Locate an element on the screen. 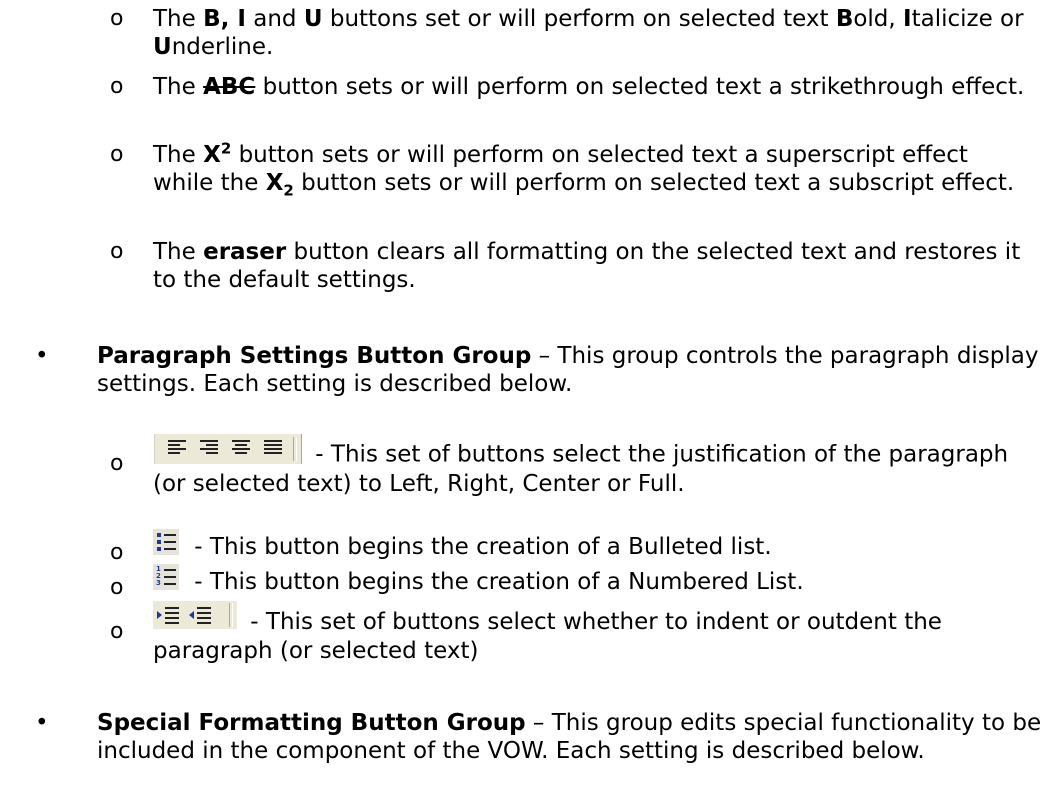  superscript-text: 2 is located at coordinates (226, 148).